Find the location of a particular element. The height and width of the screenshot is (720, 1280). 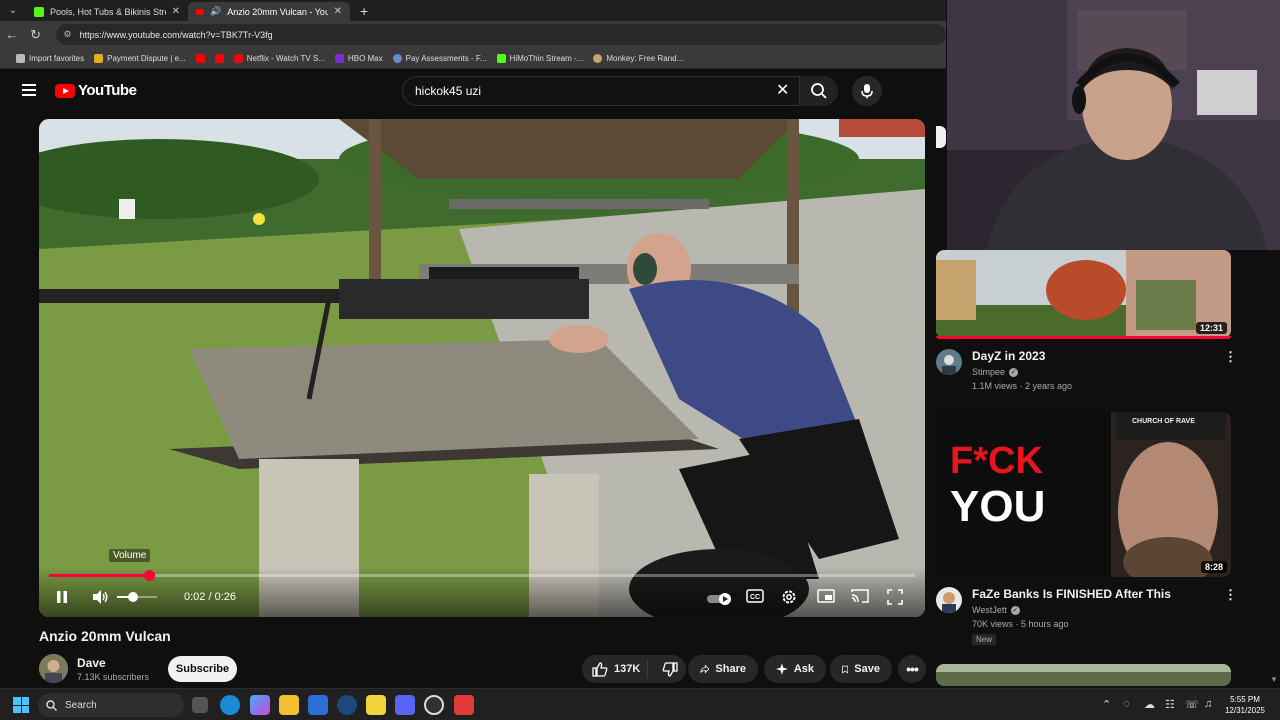

edge-icon is located at coordinates (230, 705).